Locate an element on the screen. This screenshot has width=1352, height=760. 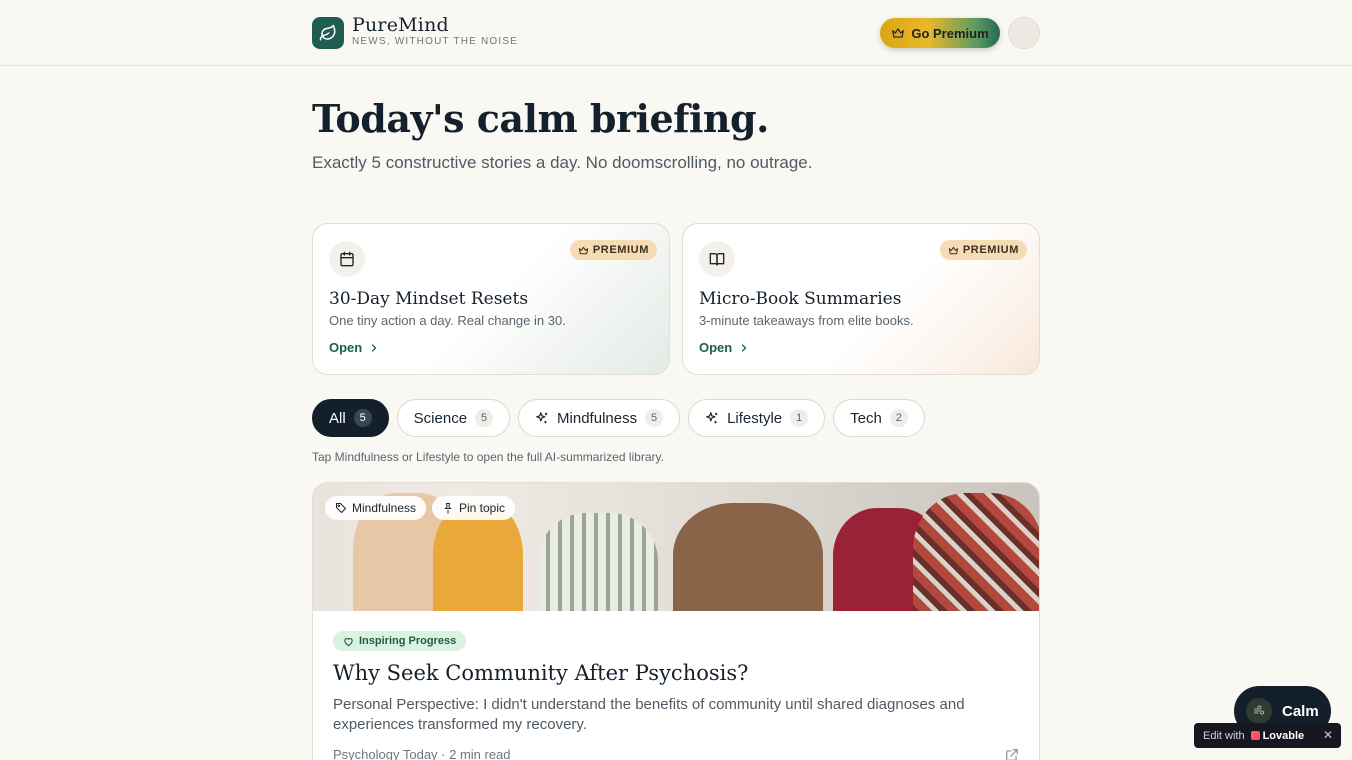
filter-label: Tech is located at coordinates (866, 418).